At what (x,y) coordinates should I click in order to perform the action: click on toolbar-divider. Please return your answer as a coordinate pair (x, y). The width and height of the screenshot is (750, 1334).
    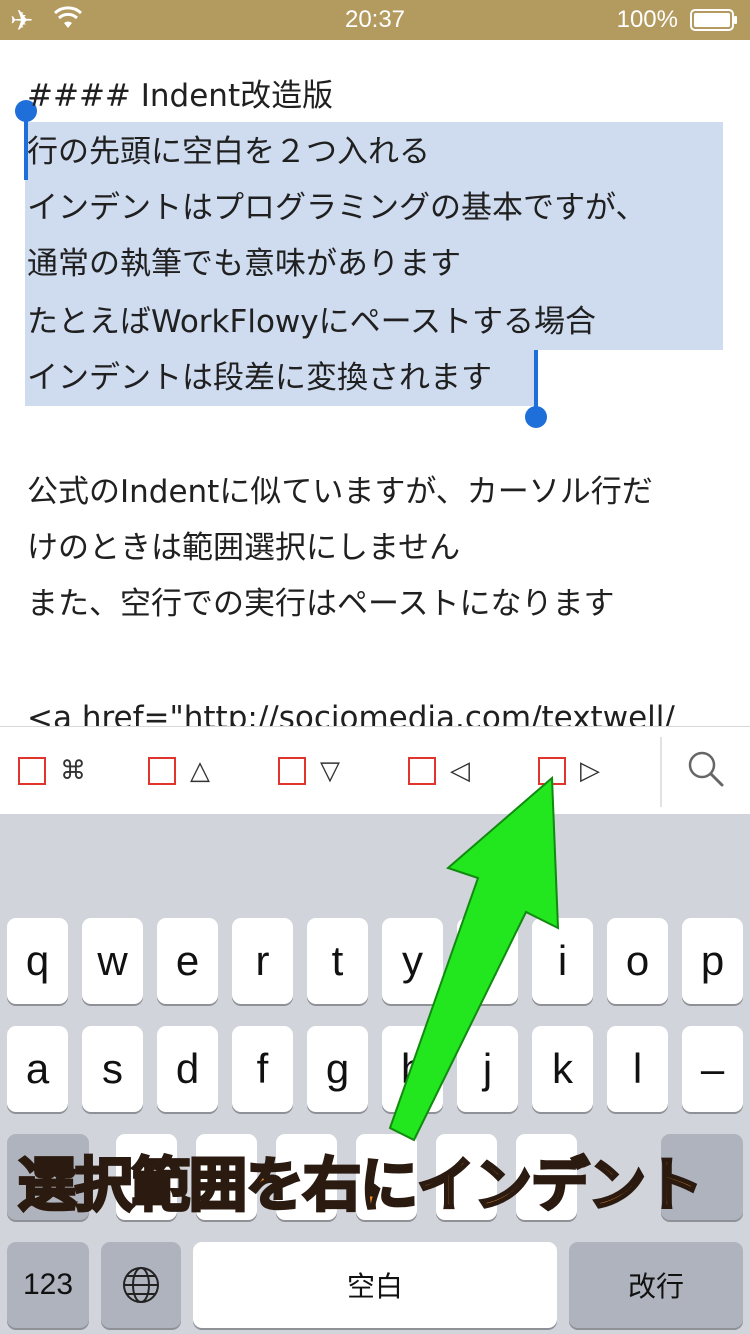
    Looking at the image, I should click on (661, 772).